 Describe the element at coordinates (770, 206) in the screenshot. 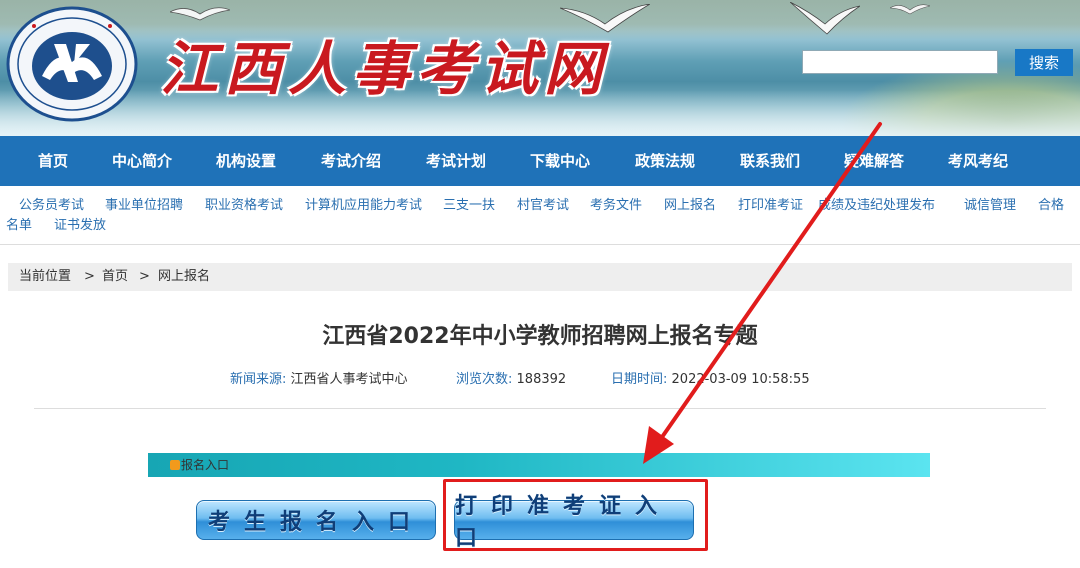

I see `subnav-link: 打印准考证` at that location.